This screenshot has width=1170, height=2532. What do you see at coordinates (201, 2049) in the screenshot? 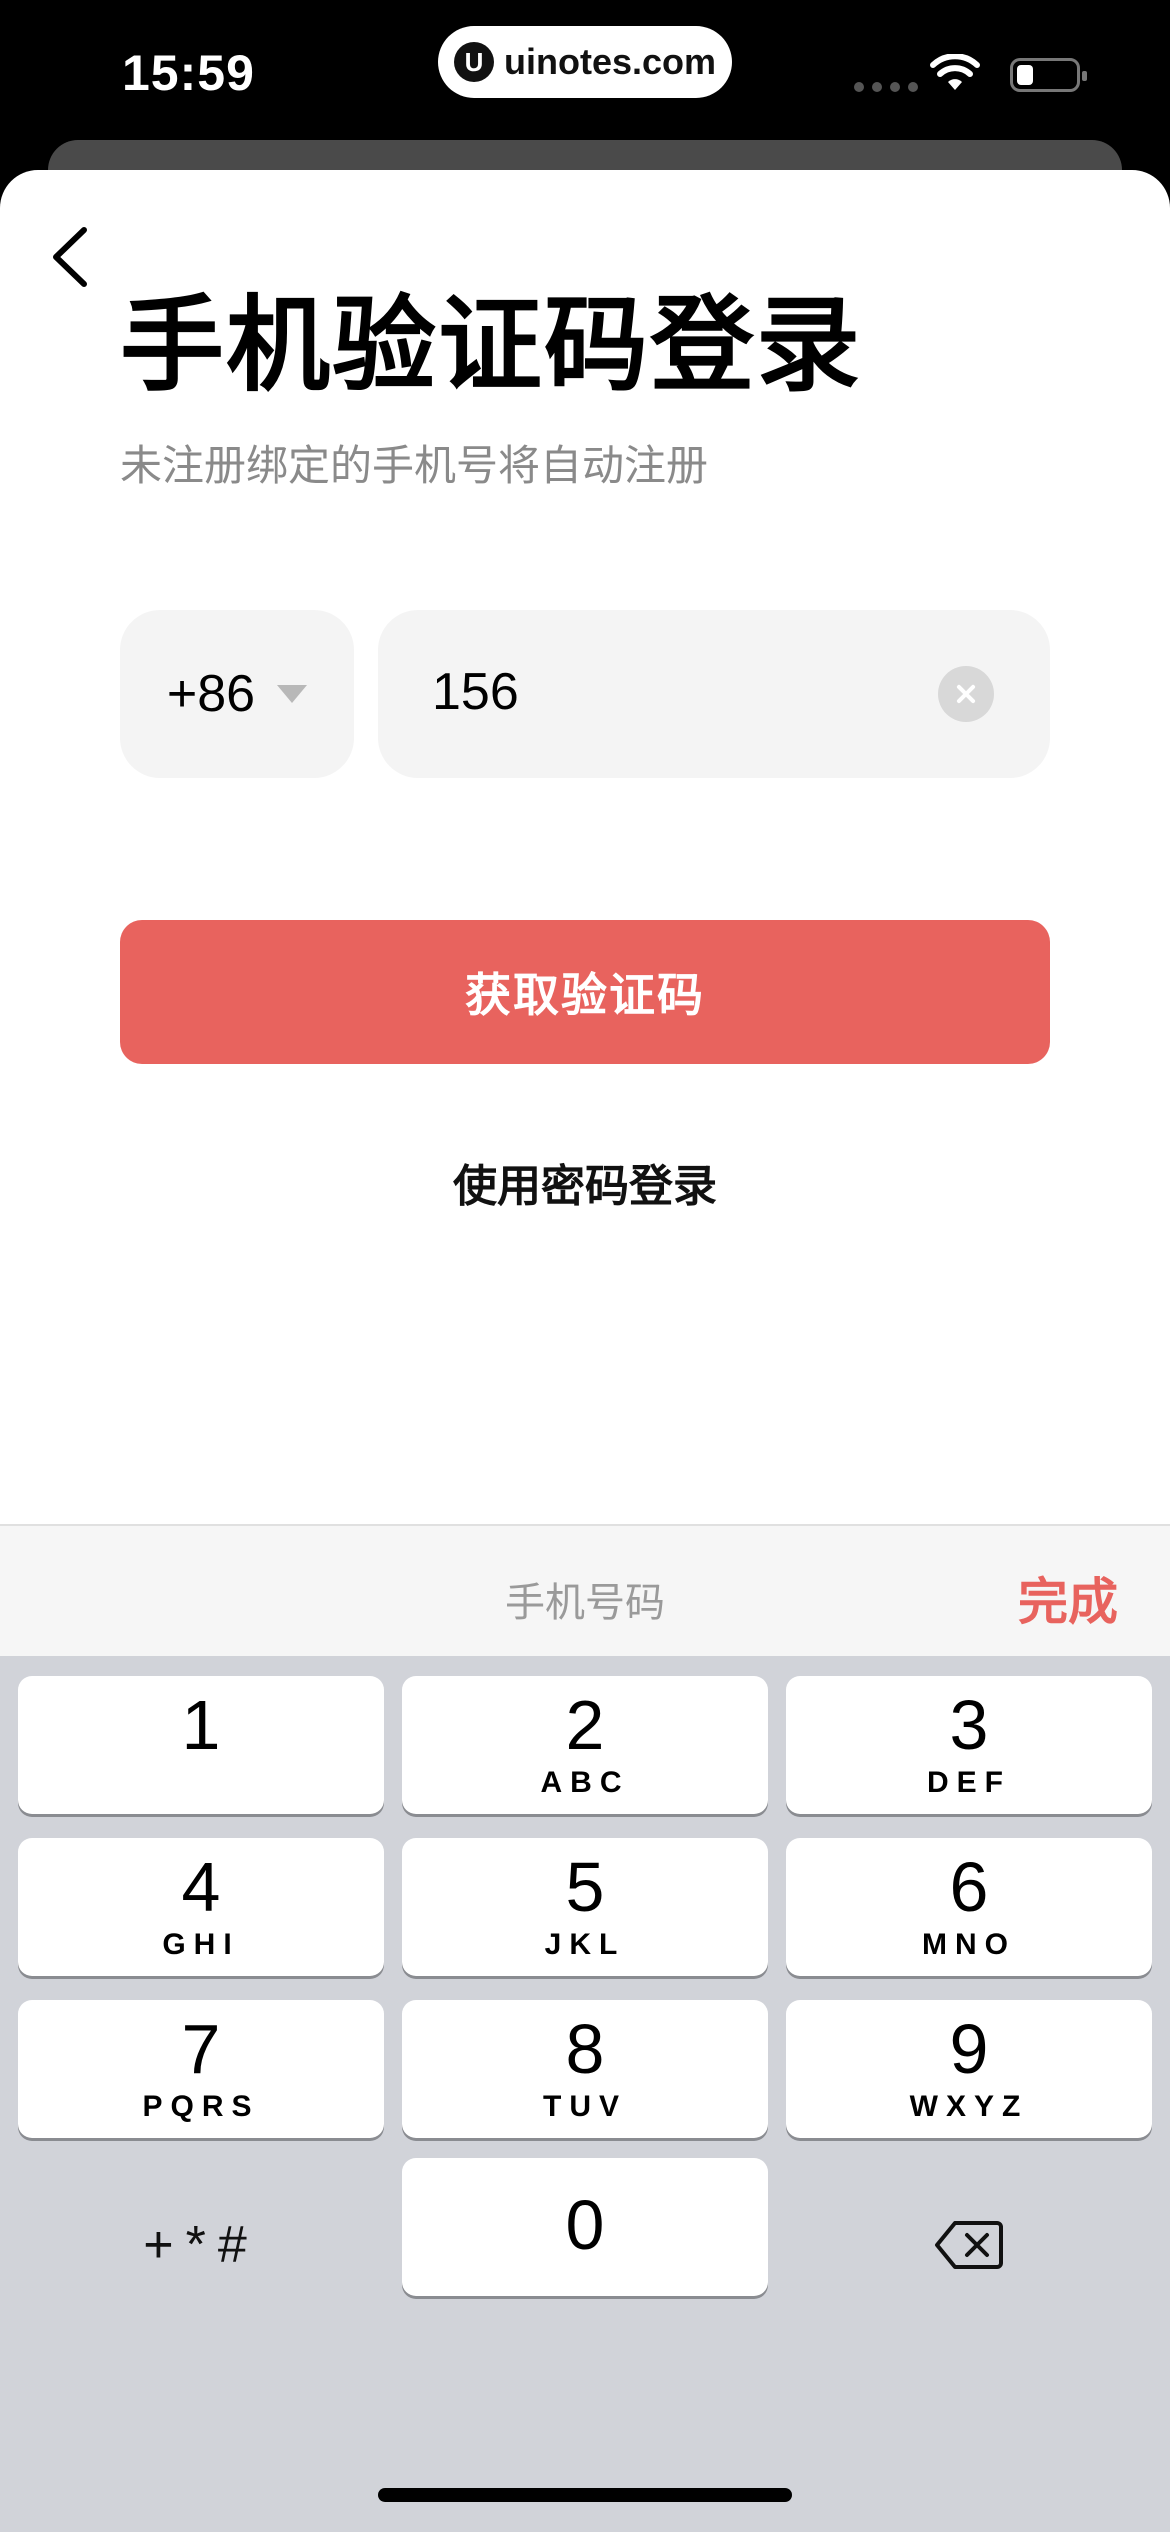
I see `key-digit: 7` at bounding box center [201, 2049].